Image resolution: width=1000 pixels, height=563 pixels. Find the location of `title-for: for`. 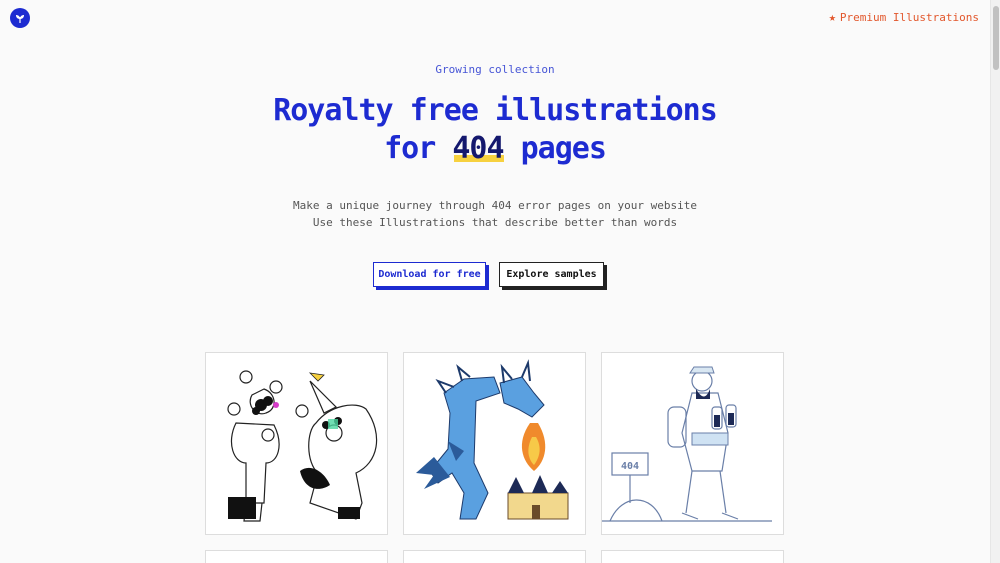

title-for: for is located at coordinates (410, 148).